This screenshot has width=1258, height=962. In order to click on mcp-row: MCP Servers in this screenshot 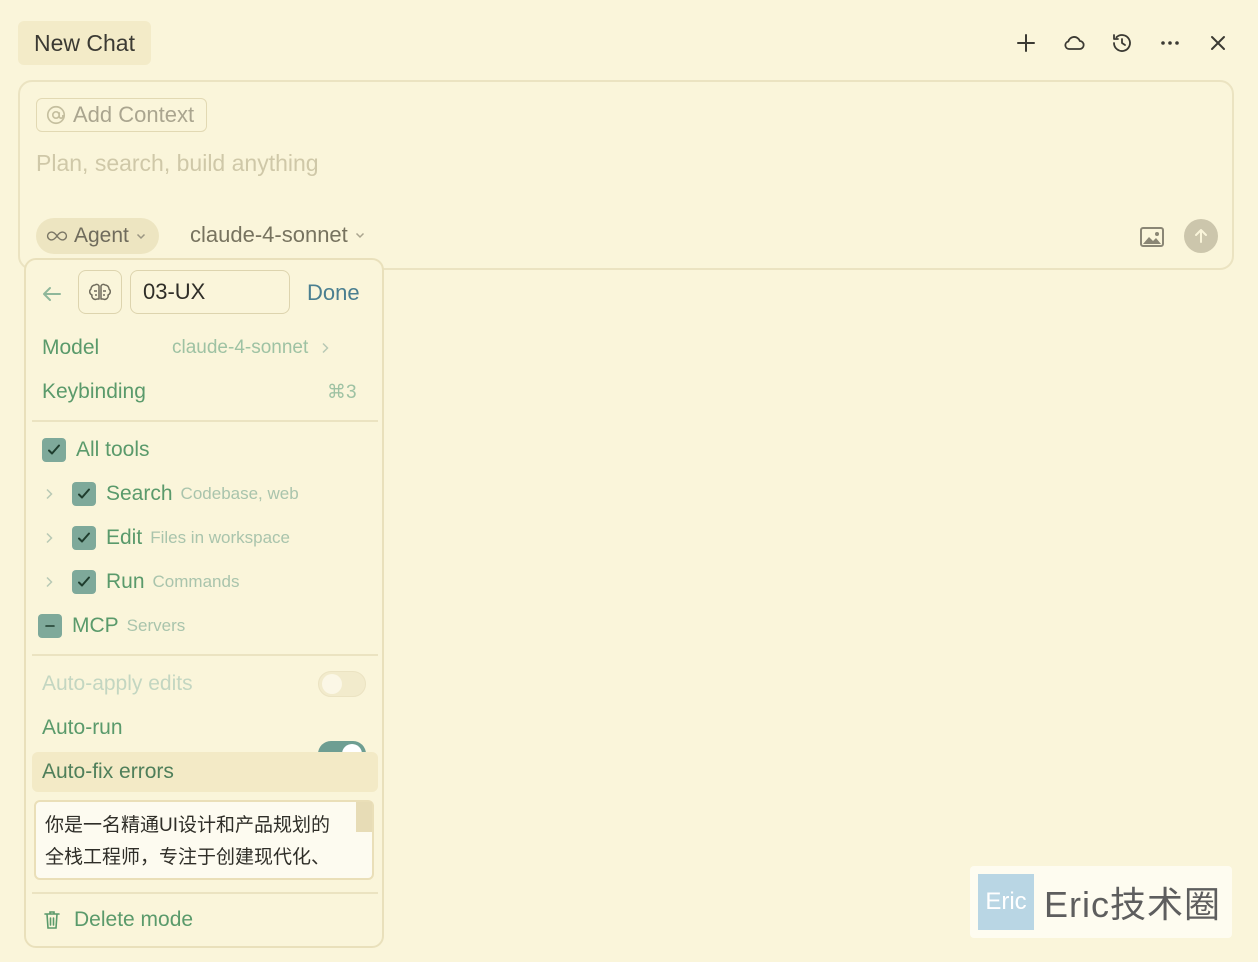, I will do `click(111, 626)`.